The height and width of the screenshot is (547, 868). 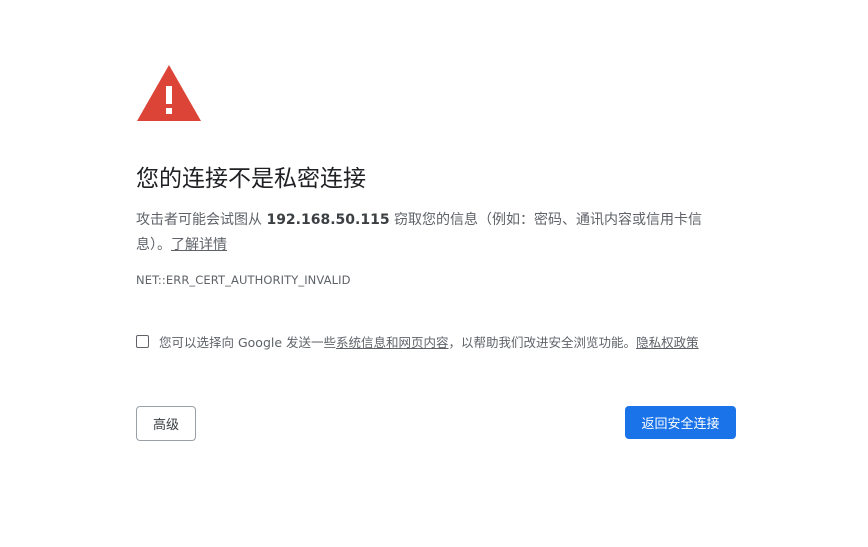 I want to click on privacy-policy-link: 隐私权政策, so click(x=667, y=342).